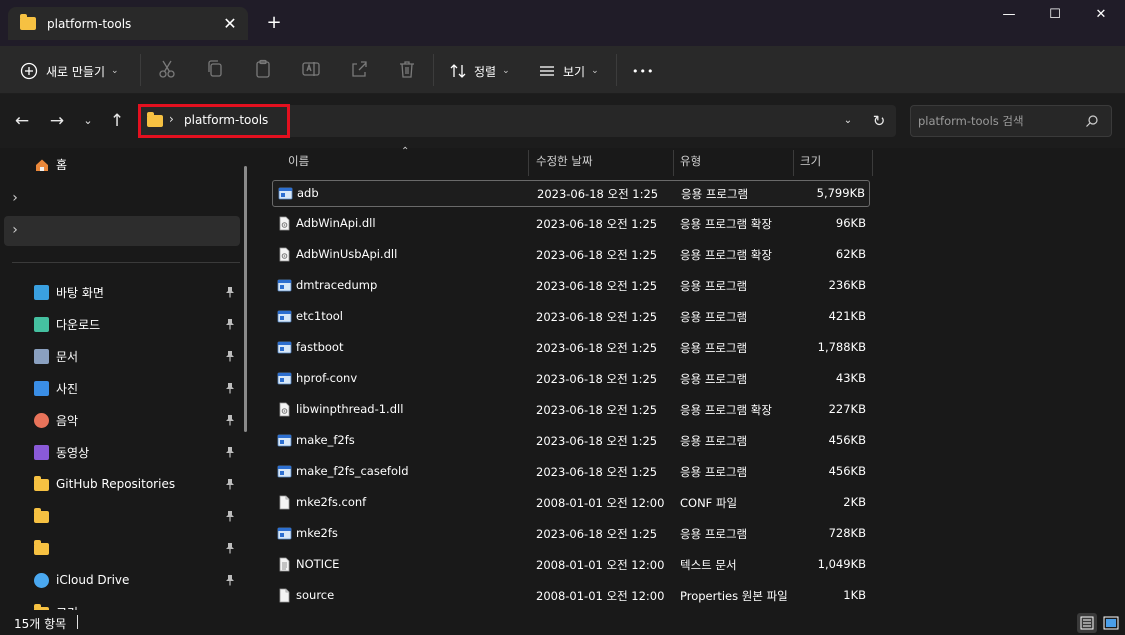 The image size is (1125, 635). Describe the element at coordinates (840, 193) in the screenshot. I see `file-size: 5,799KB` at that location.